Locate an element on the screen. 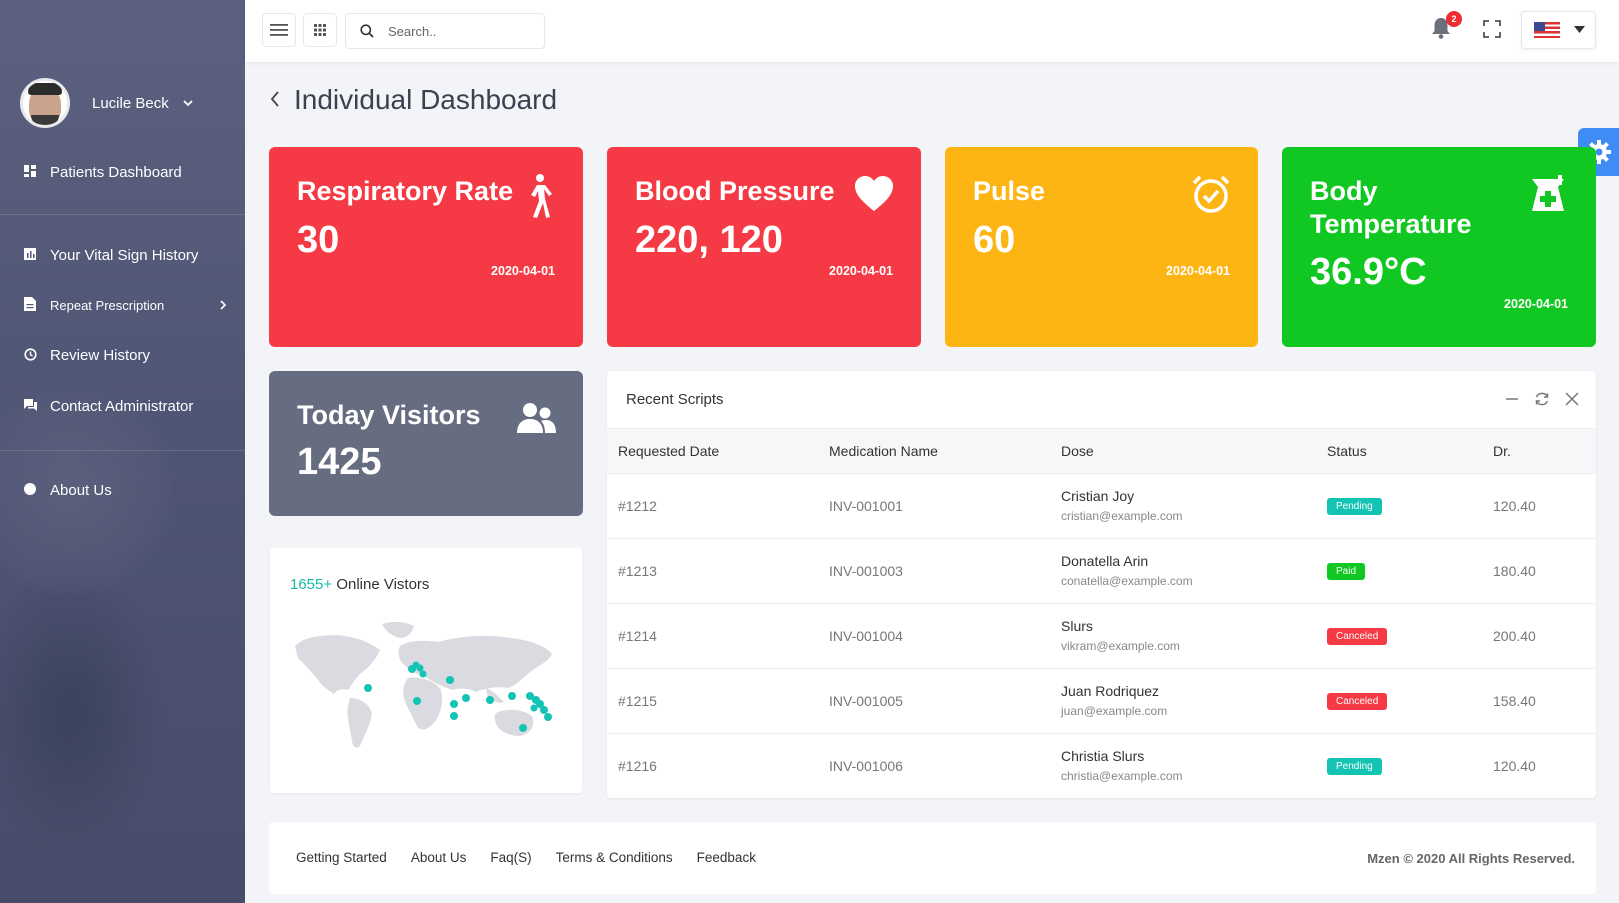 The width and height of the screenshot is (1619, 903). users-icon is located at coordinates (536, 422).